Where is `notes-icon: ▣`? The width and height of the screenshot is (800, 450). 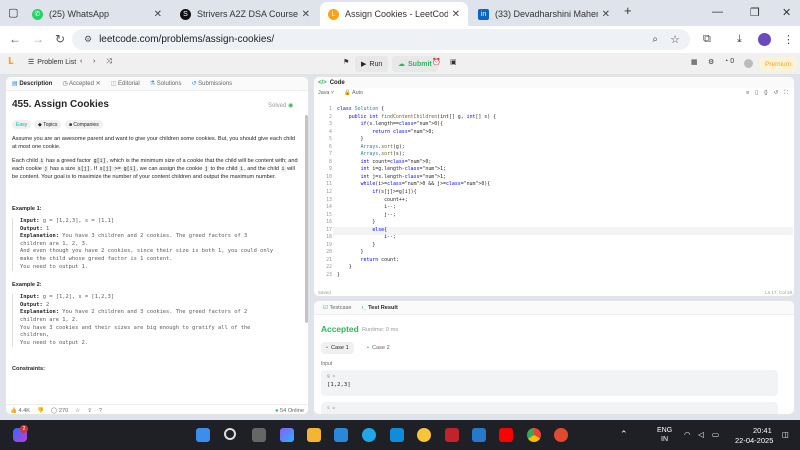 notes-icon: ▣ is located at coordinates (453, 62).